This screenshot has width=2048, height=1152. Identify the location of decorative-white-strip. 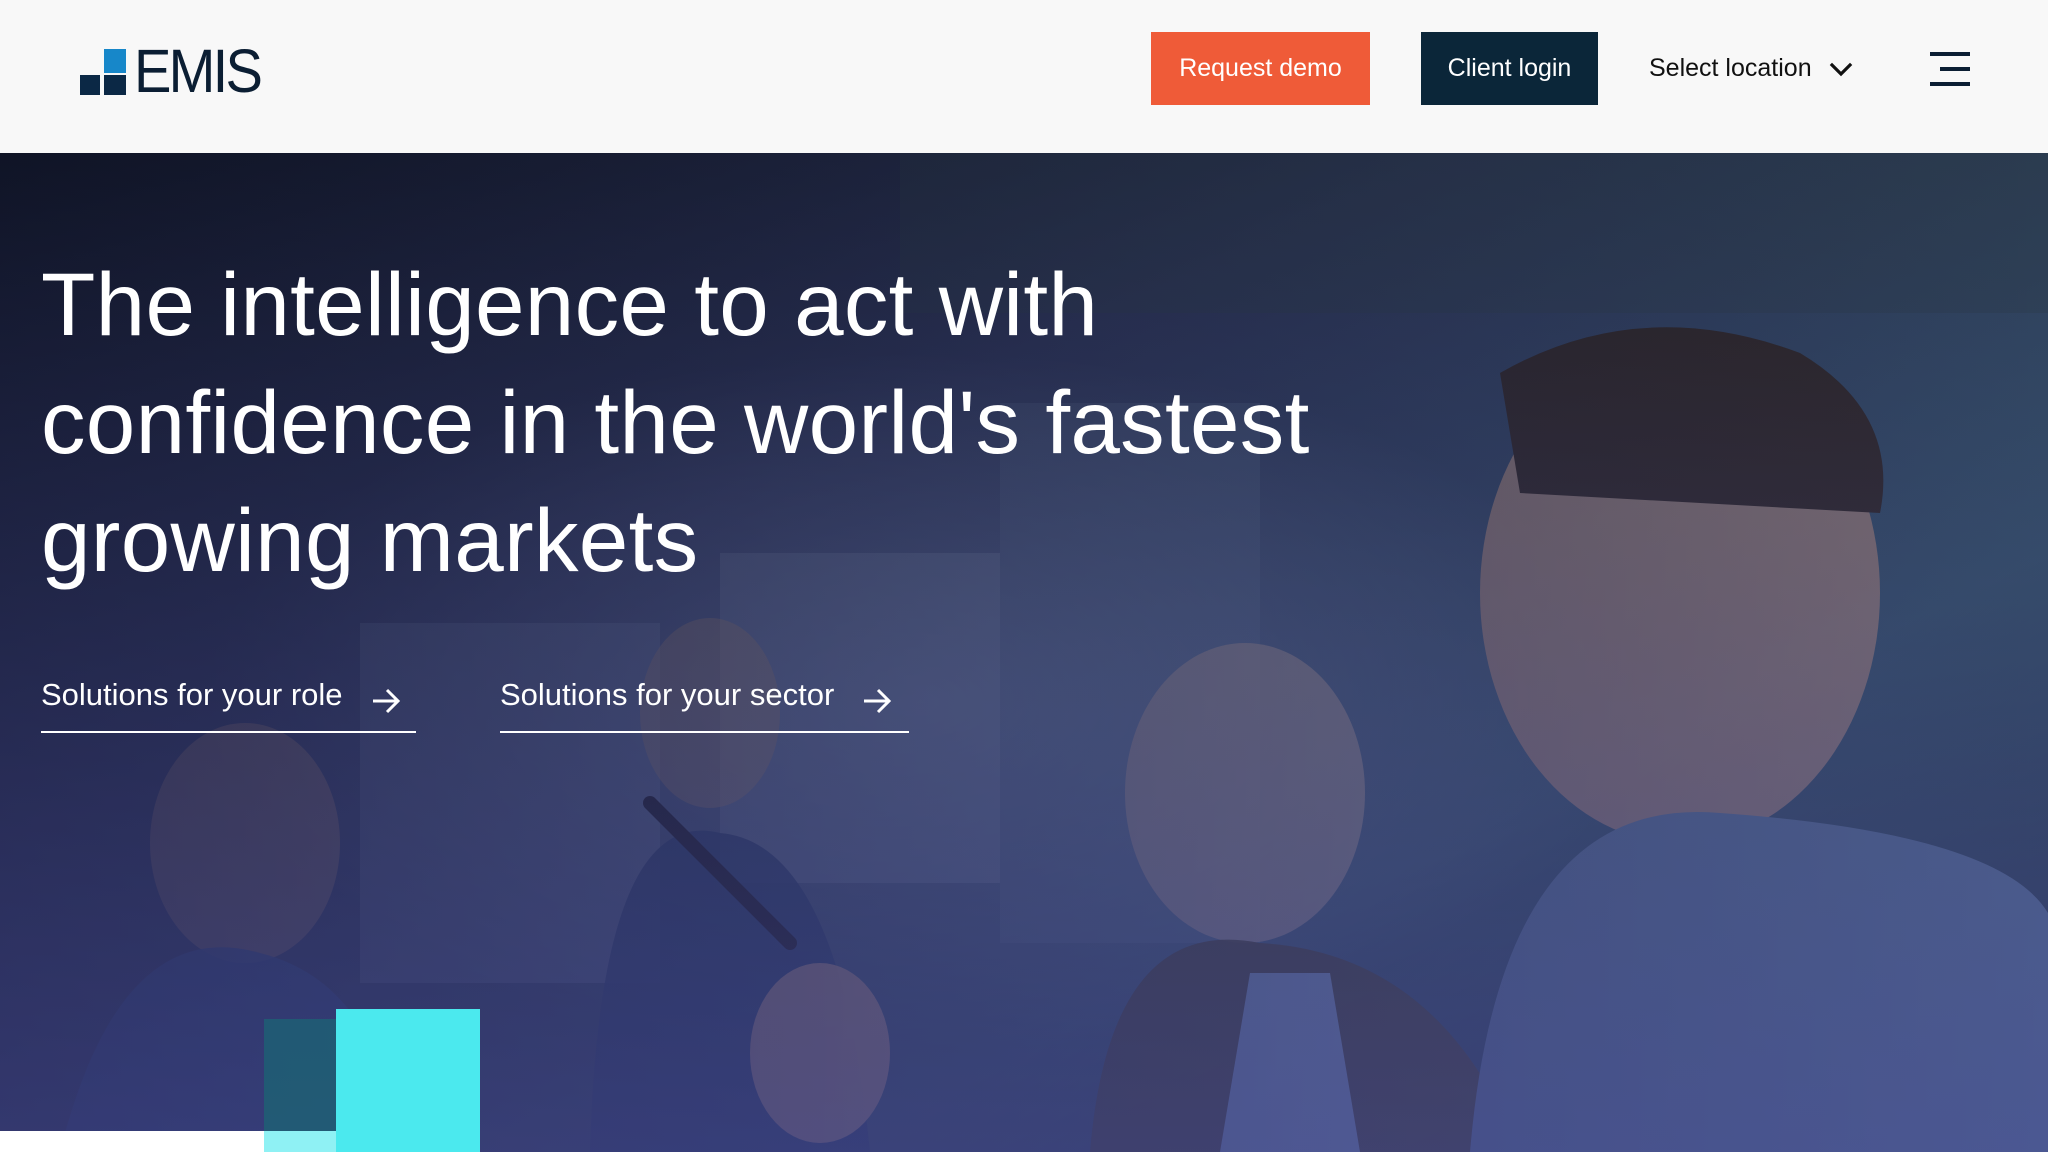
(132, 1141).